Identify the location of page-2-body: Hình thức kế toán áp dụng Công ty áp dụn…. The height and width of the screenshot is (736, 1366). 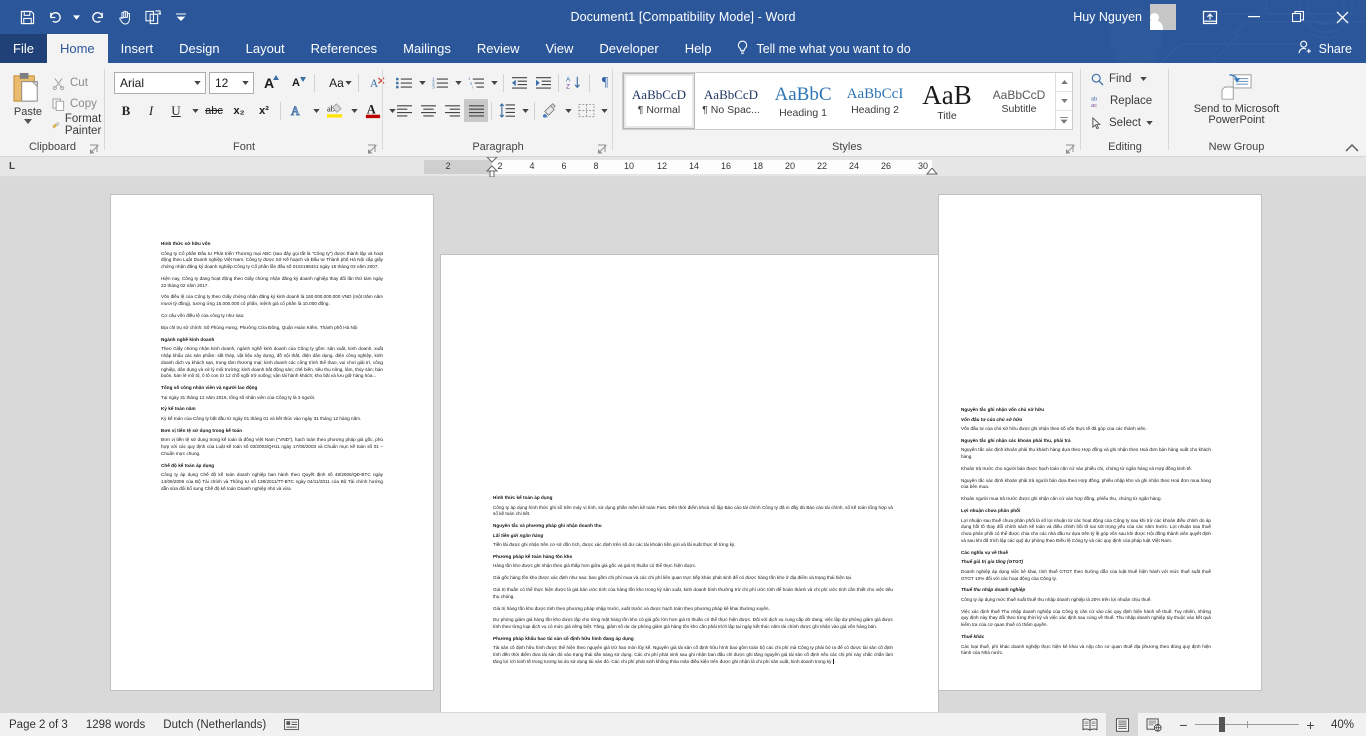
(693, 580).